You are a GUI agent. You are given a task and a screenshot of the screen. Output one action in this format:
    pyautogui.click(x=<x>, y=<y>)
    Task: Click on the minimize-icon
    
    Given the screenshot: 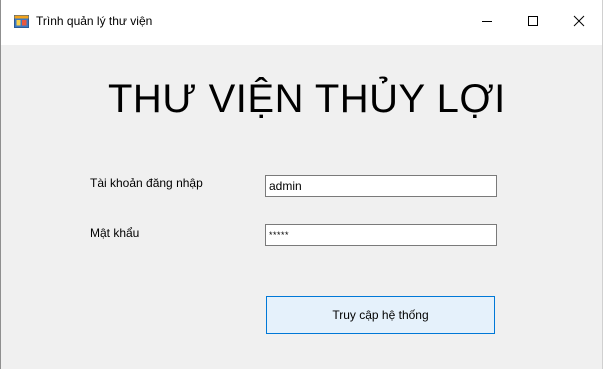 What is the action you would take?
    pyautogui.click(x=487, y=23)
    